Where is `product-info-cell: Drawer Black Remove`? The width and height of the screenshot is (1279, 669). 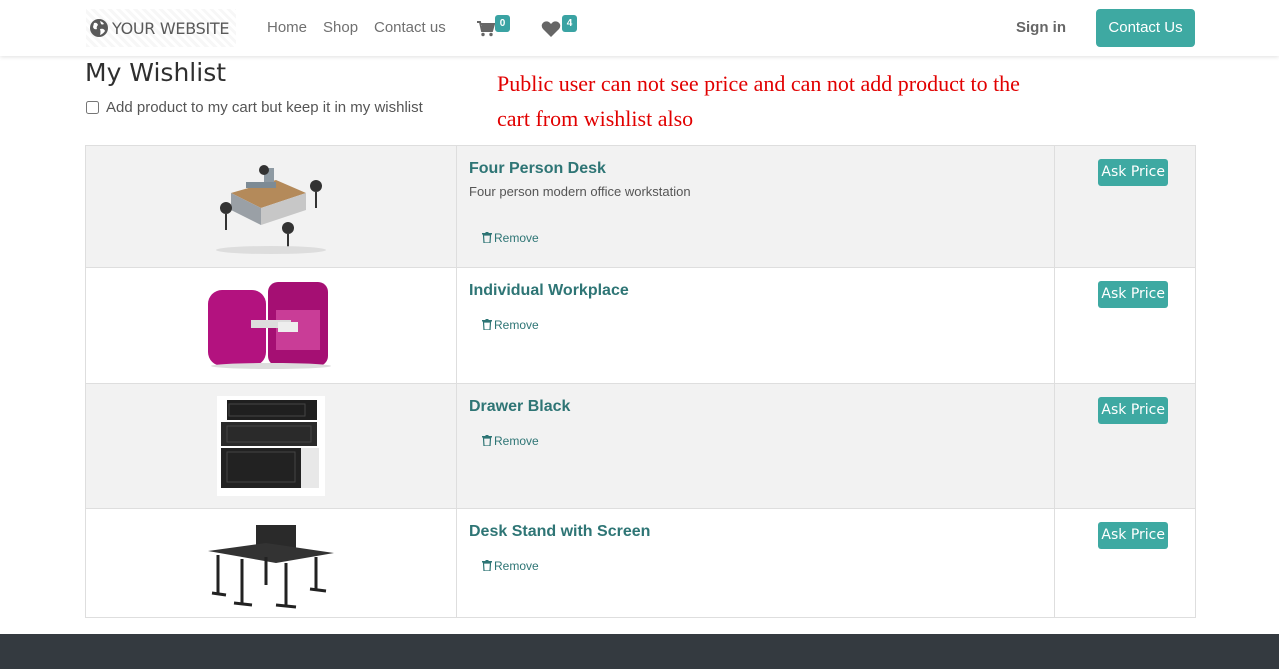
product-info-cell: Drawer Black Remove is located at coordinates (755, 446).